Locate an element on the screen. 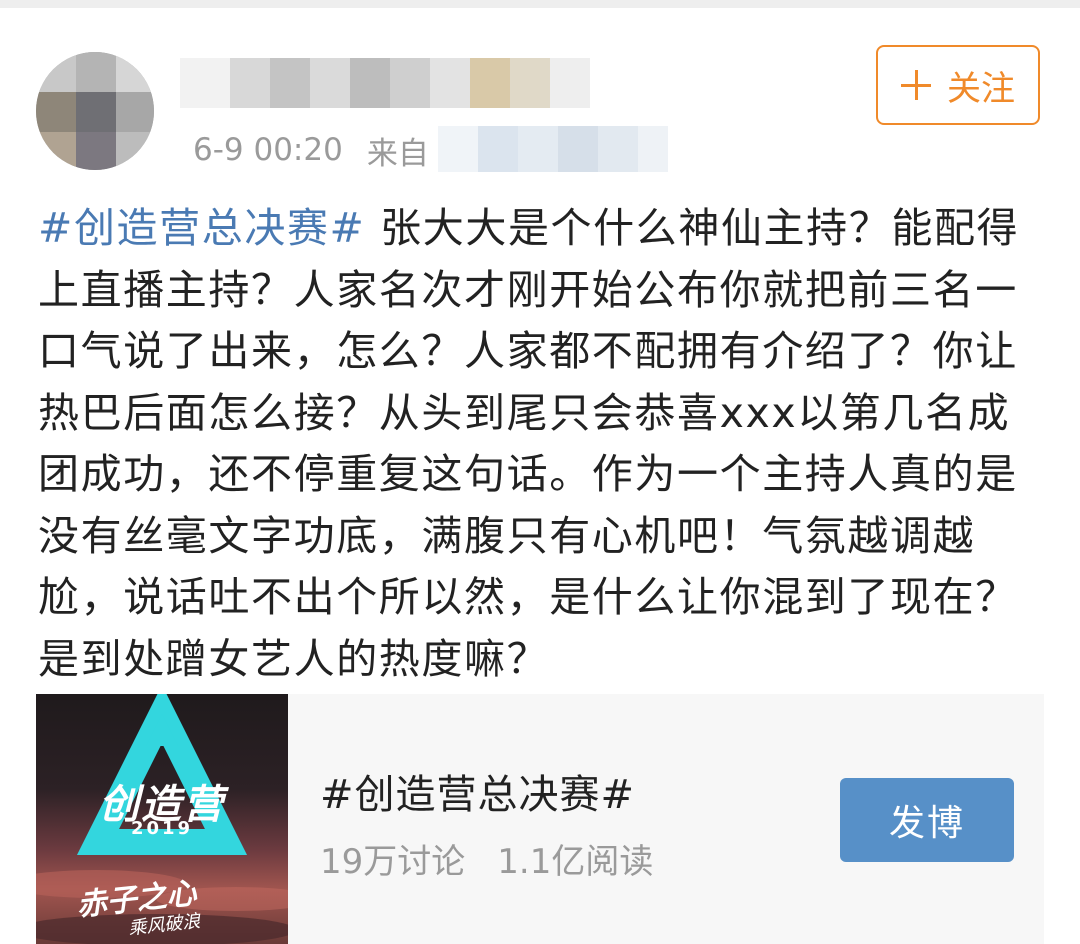  topic-title: #创造营总决赛# is located at coordinates (477, 791).